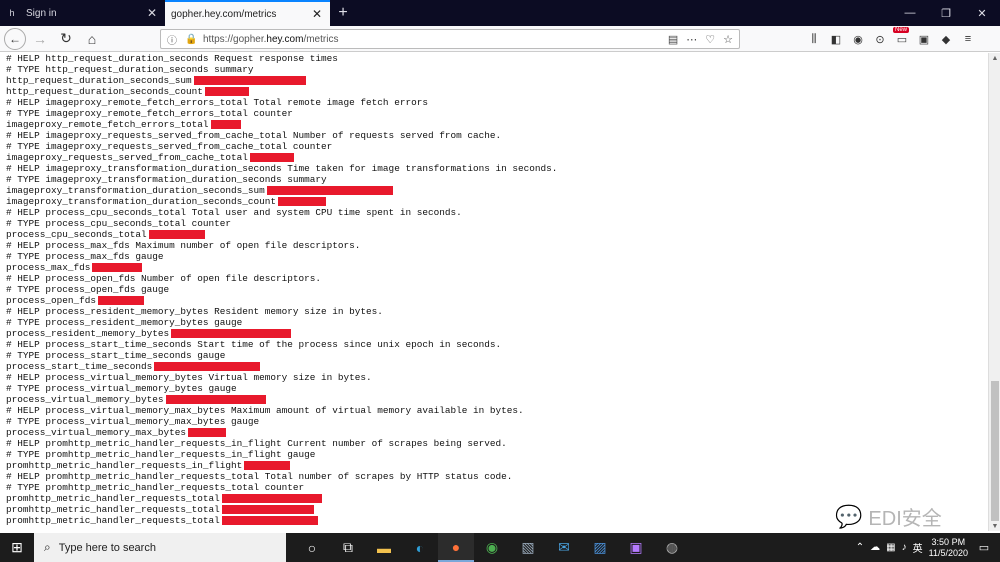  I want to click on task-view-icon: ⧉, so click(348, 547).